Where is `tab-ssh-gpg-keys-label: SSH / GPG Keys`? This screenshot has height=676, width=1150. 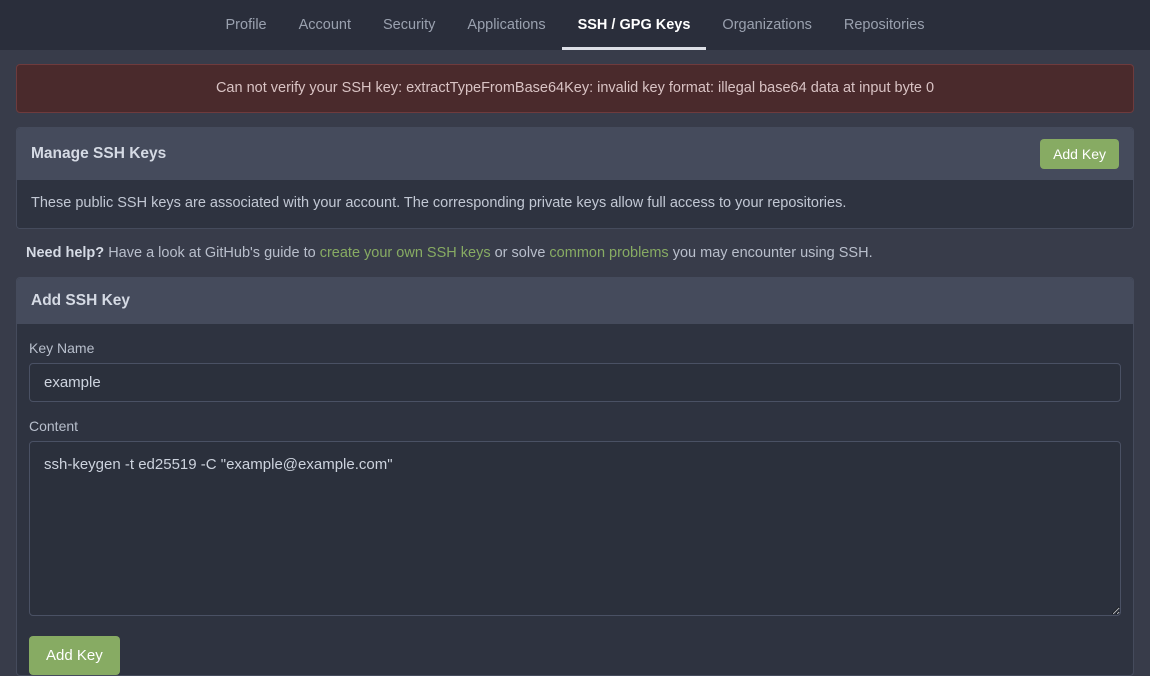
tab-ssh-gpg-keys-label: SSH / GPG Keys is located at coordinates (634, 25).